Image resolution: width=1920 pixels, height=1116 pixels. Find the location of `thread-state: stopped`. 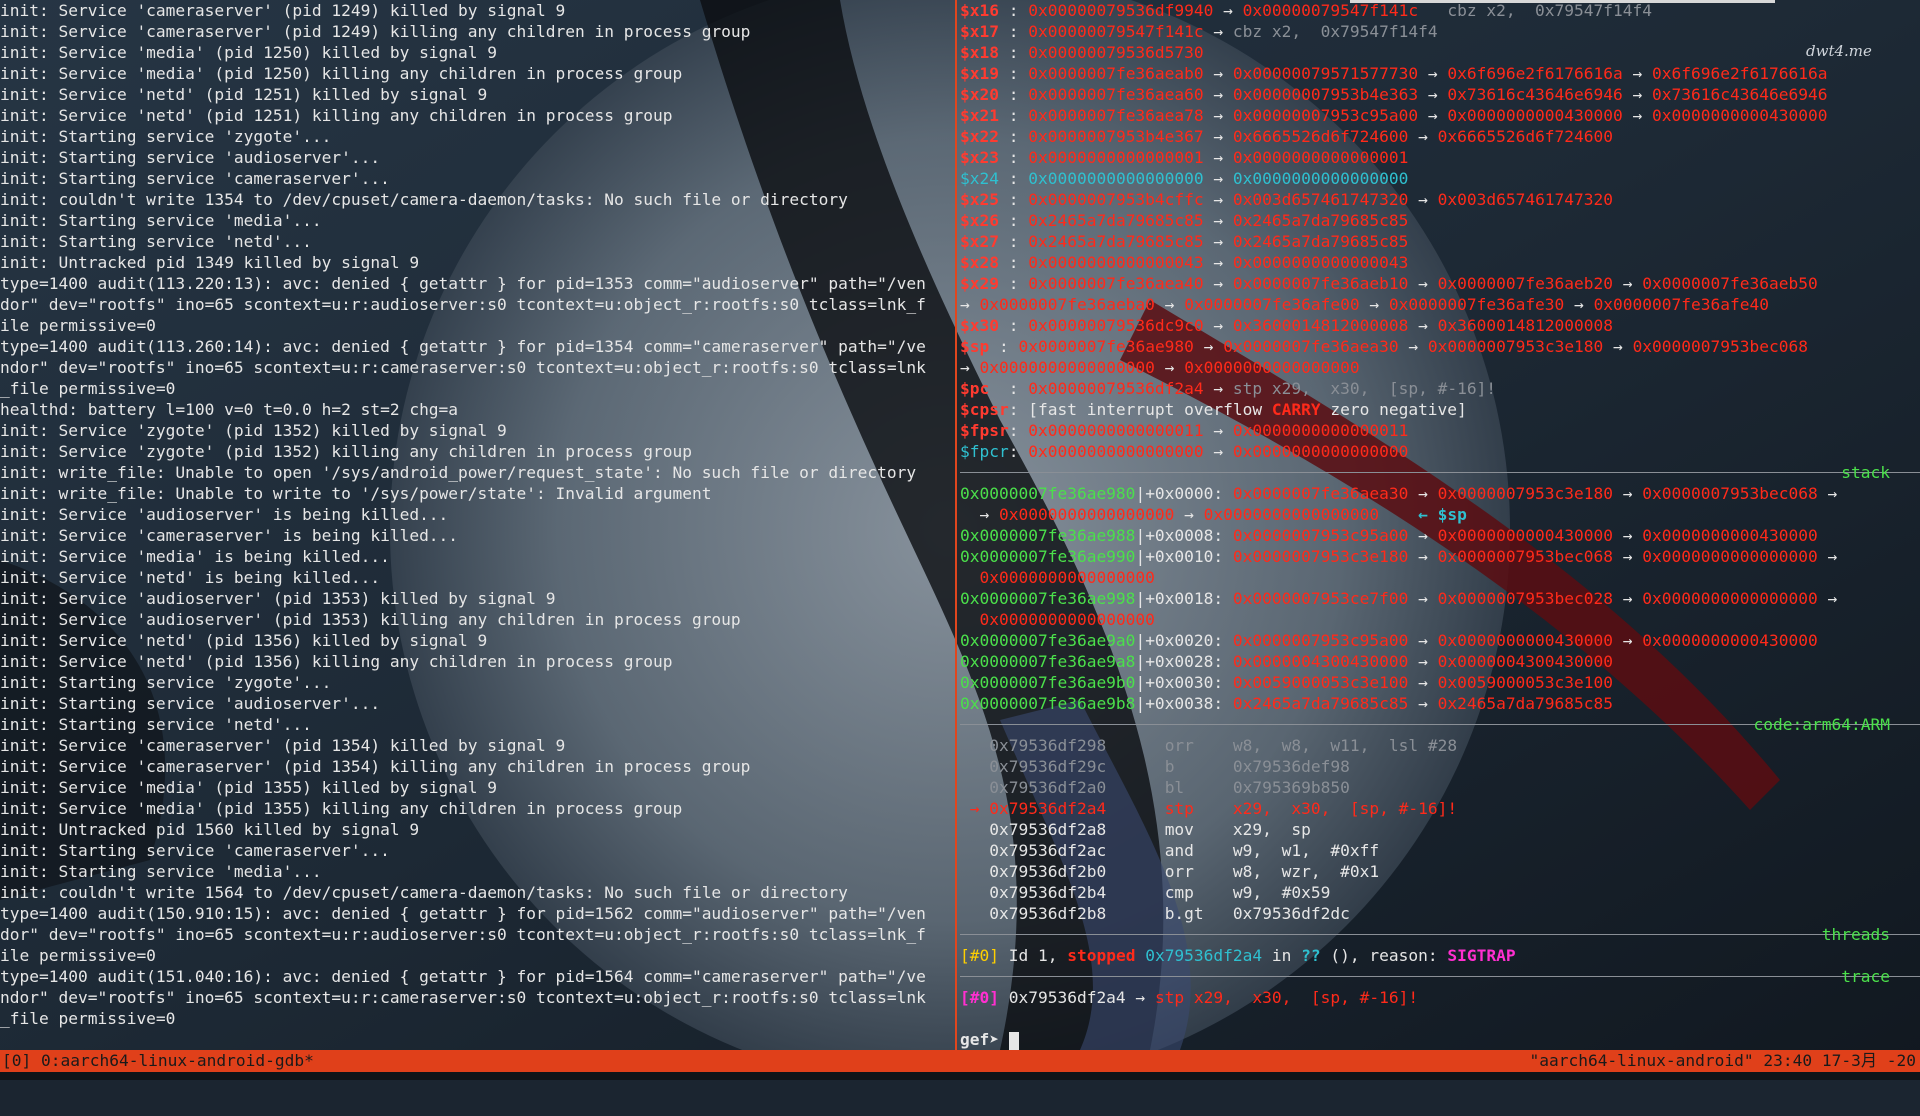

thread-state: stopped is located at coordinates (1101, 955).